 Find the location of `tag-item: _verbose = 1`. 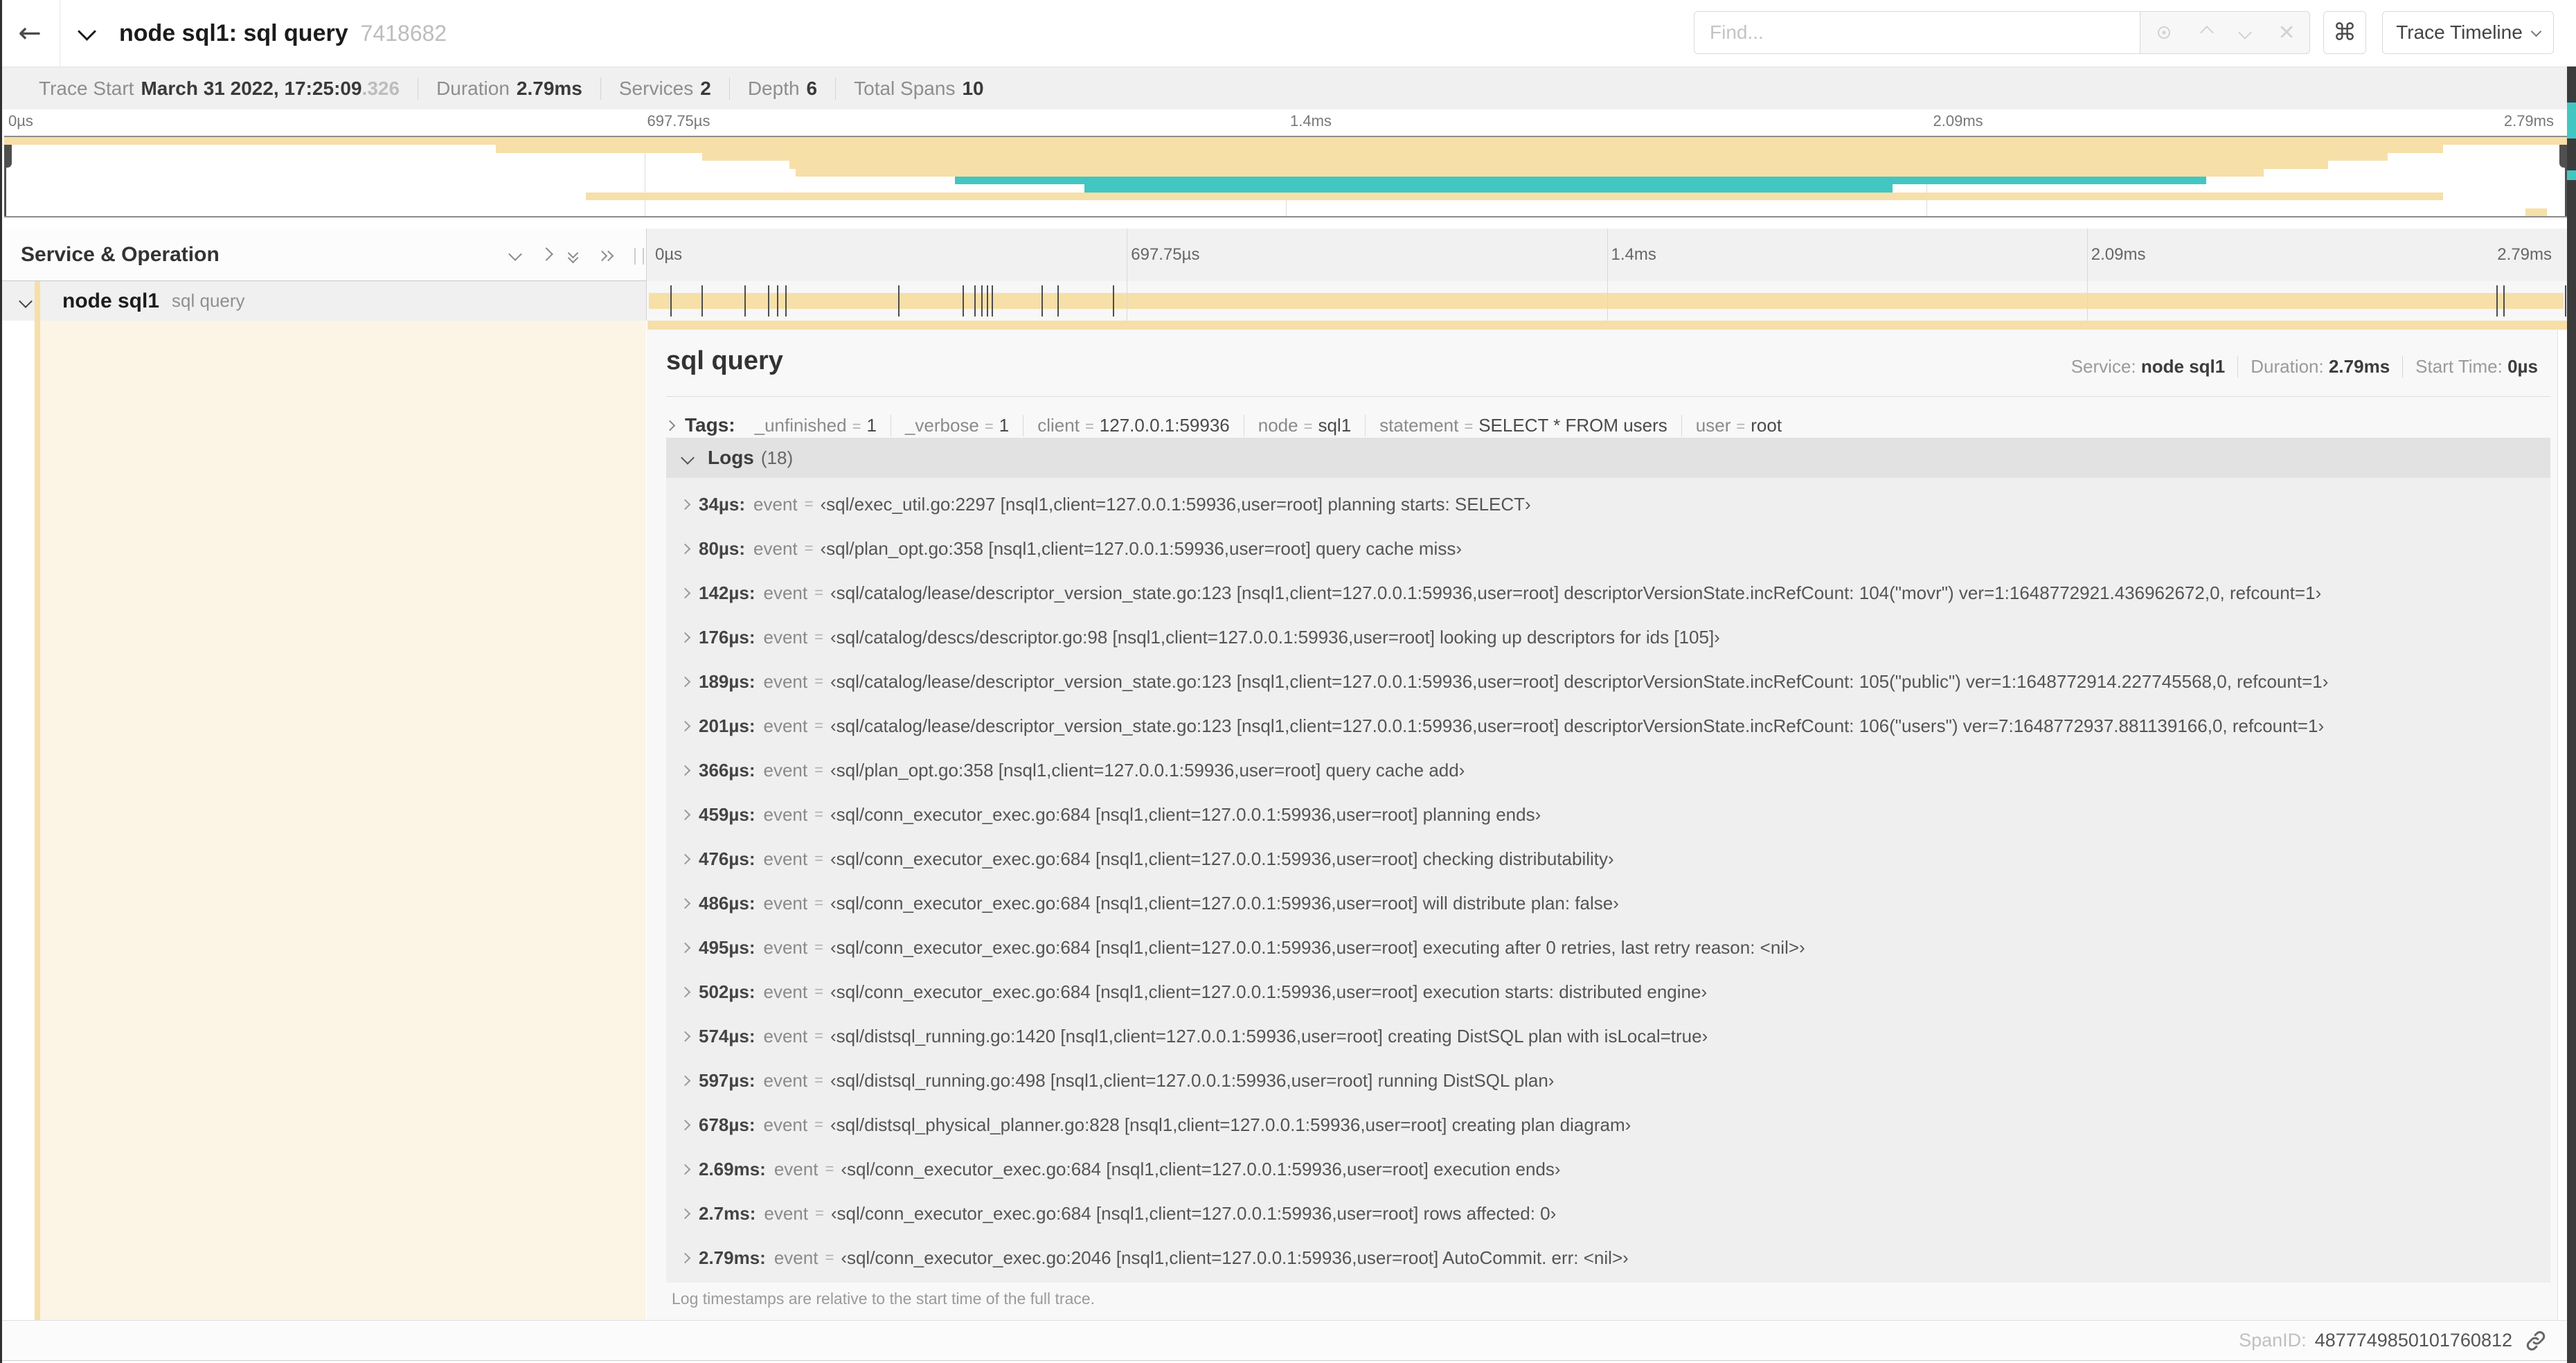

tag-item: _verbose = 1 is located at coordinates (956, 425).